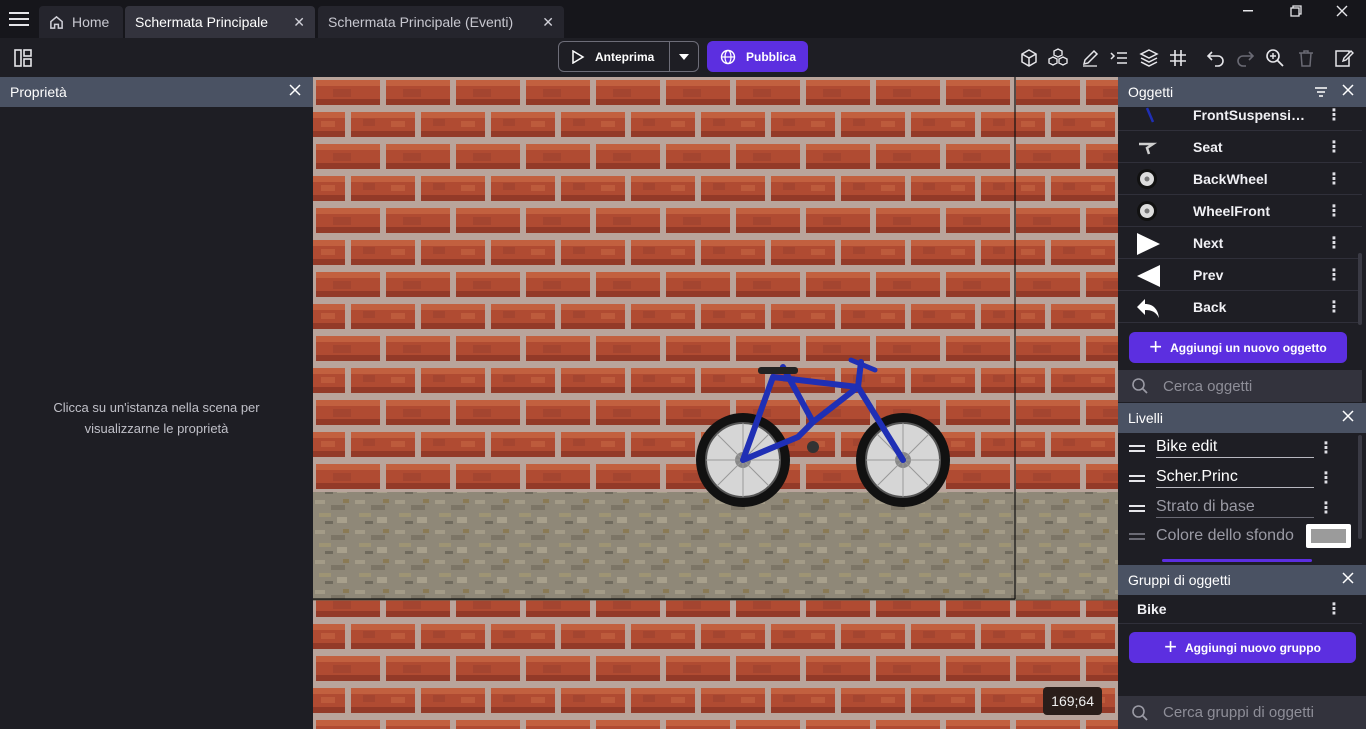 The height and width of the screenshot is (729, 1366). I want to click on add-group-label: Aggiungi nuovo gruppo, so click(1252, 647).